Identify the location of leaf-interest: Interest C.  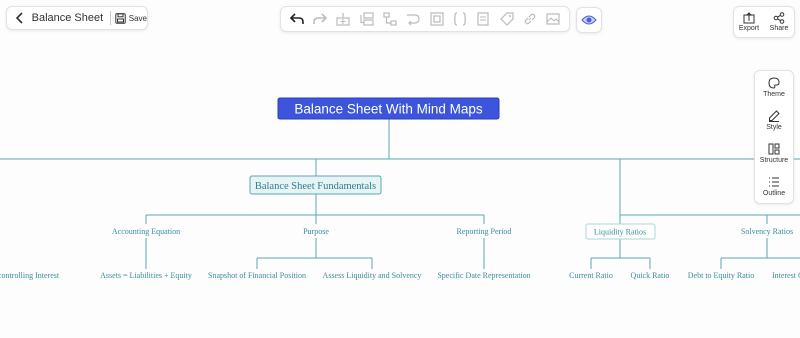
(786, 275).